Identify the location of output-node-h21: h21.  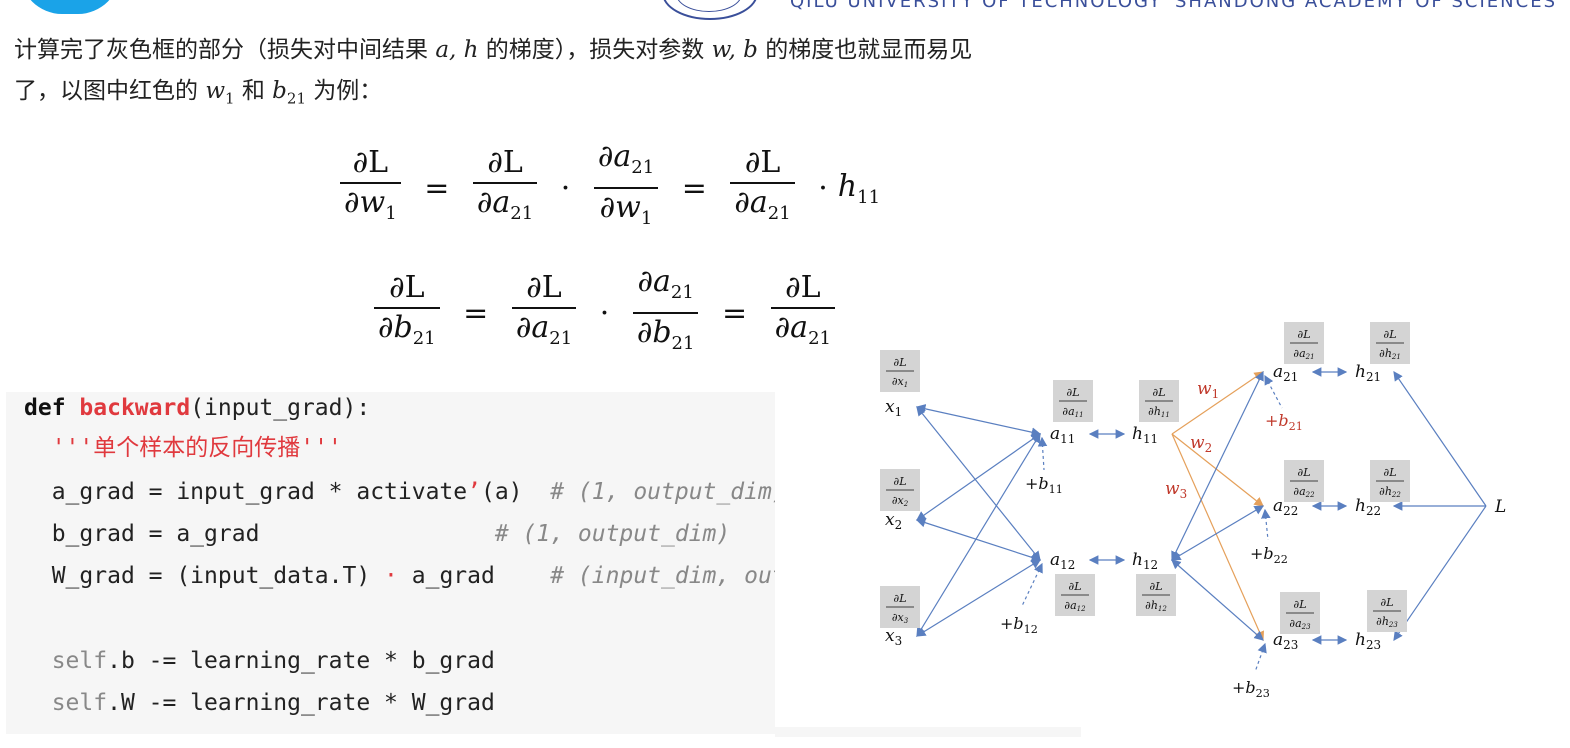
(1368, 373).